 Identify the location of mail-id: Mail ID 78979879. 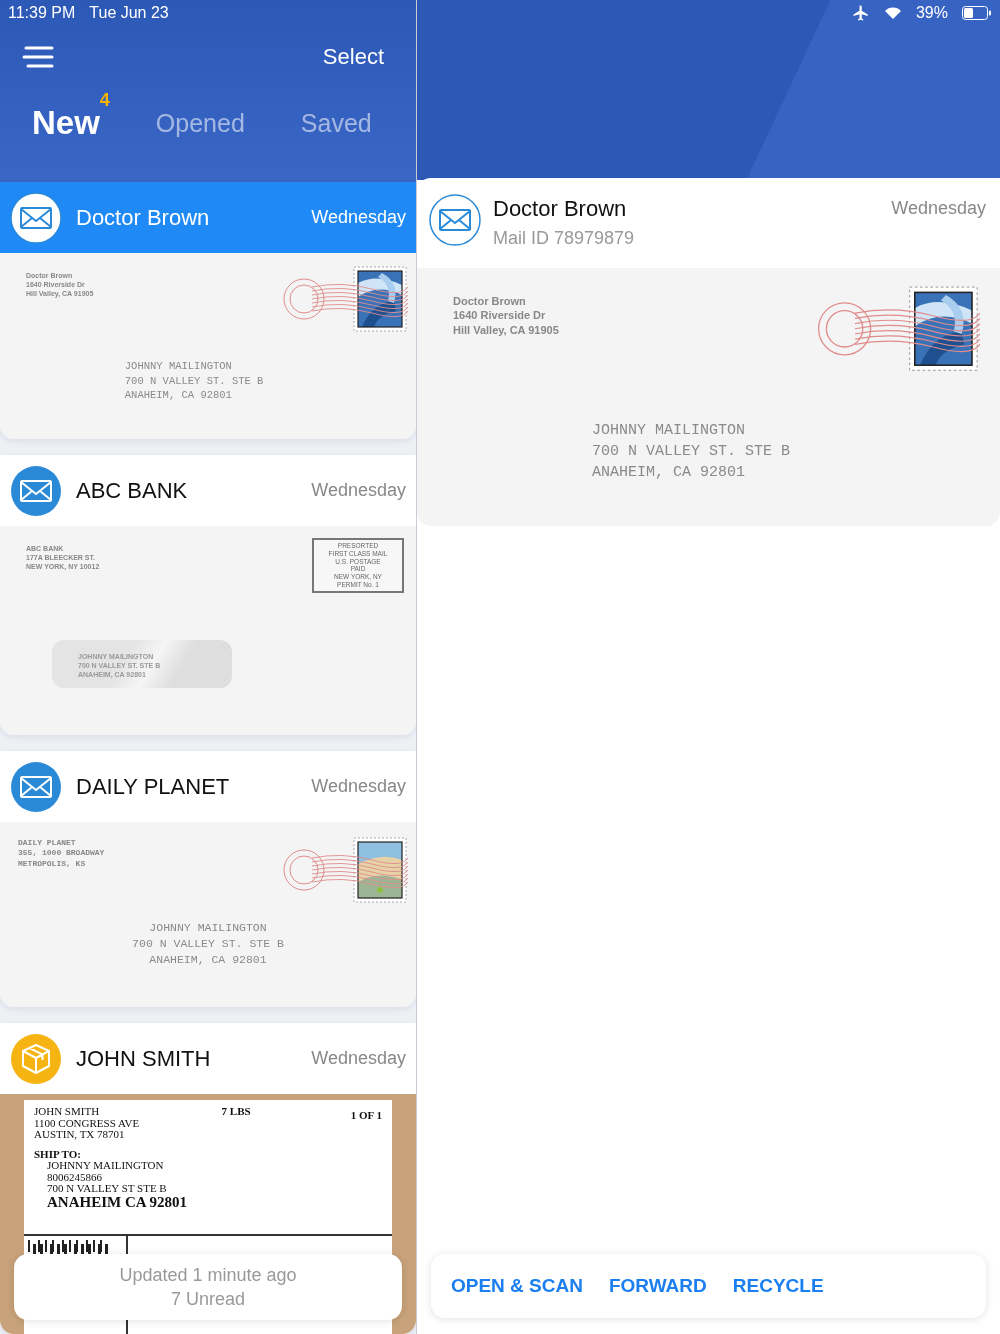
(564, 238).